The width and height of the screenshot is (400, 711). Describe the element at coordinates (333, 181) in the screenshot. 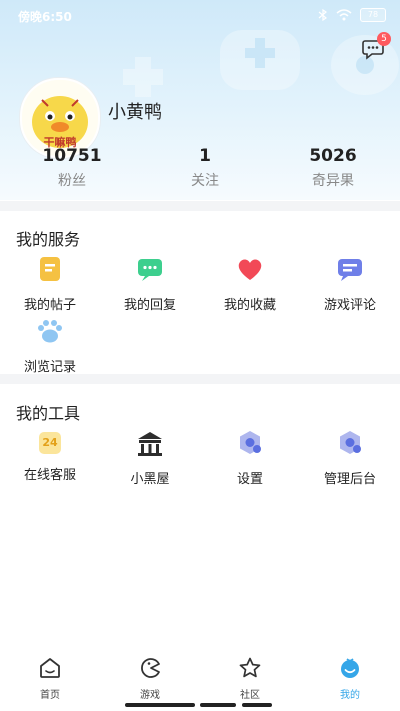

I see `stat-label: 奇异果` at that location.